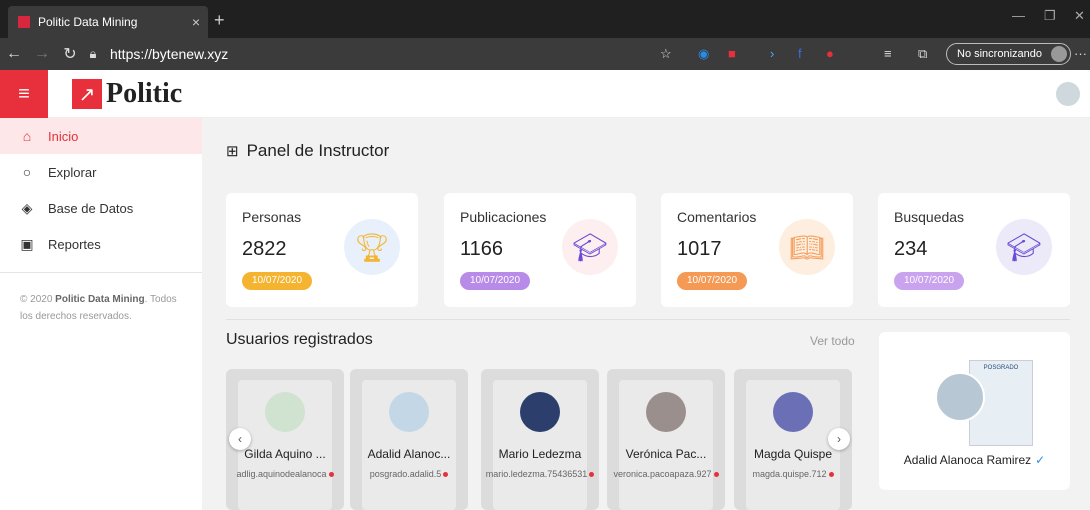 This screenshot has width=1090, height=510. Describe the element at coordinates (1079, 16) in the screenshot. I see `close-window-icon: ✕` at that location.